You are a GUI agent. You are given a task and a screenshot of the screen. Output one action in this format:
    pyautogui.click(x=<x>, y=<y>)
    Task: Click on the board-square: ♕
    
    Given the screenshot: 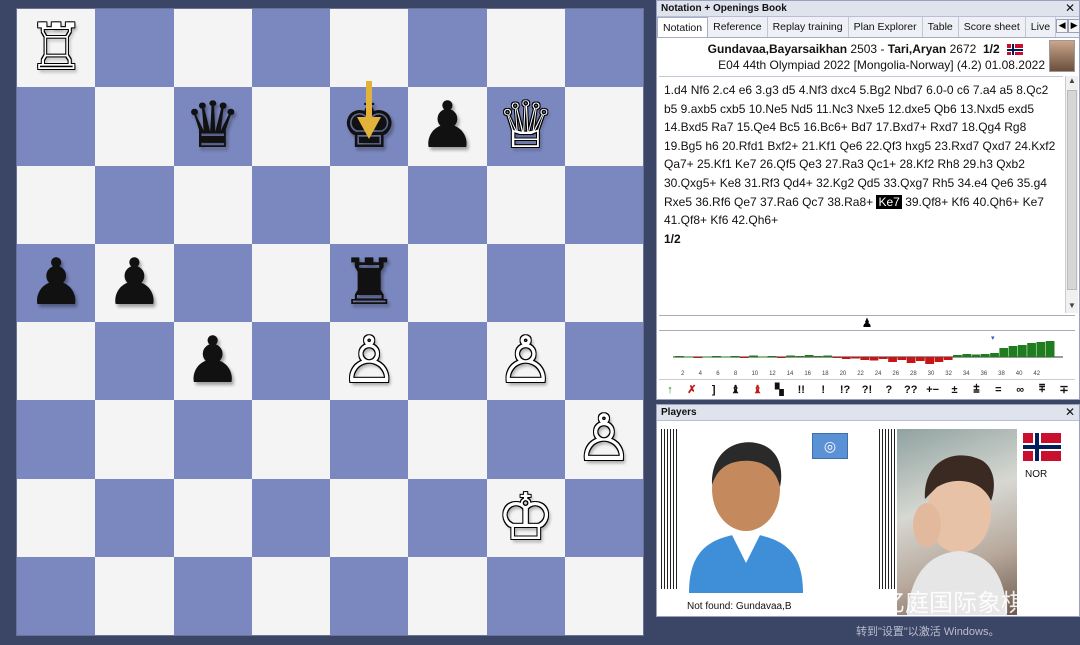 What is the action you would take?
    pyautogui.click(x=525, y=126)
    